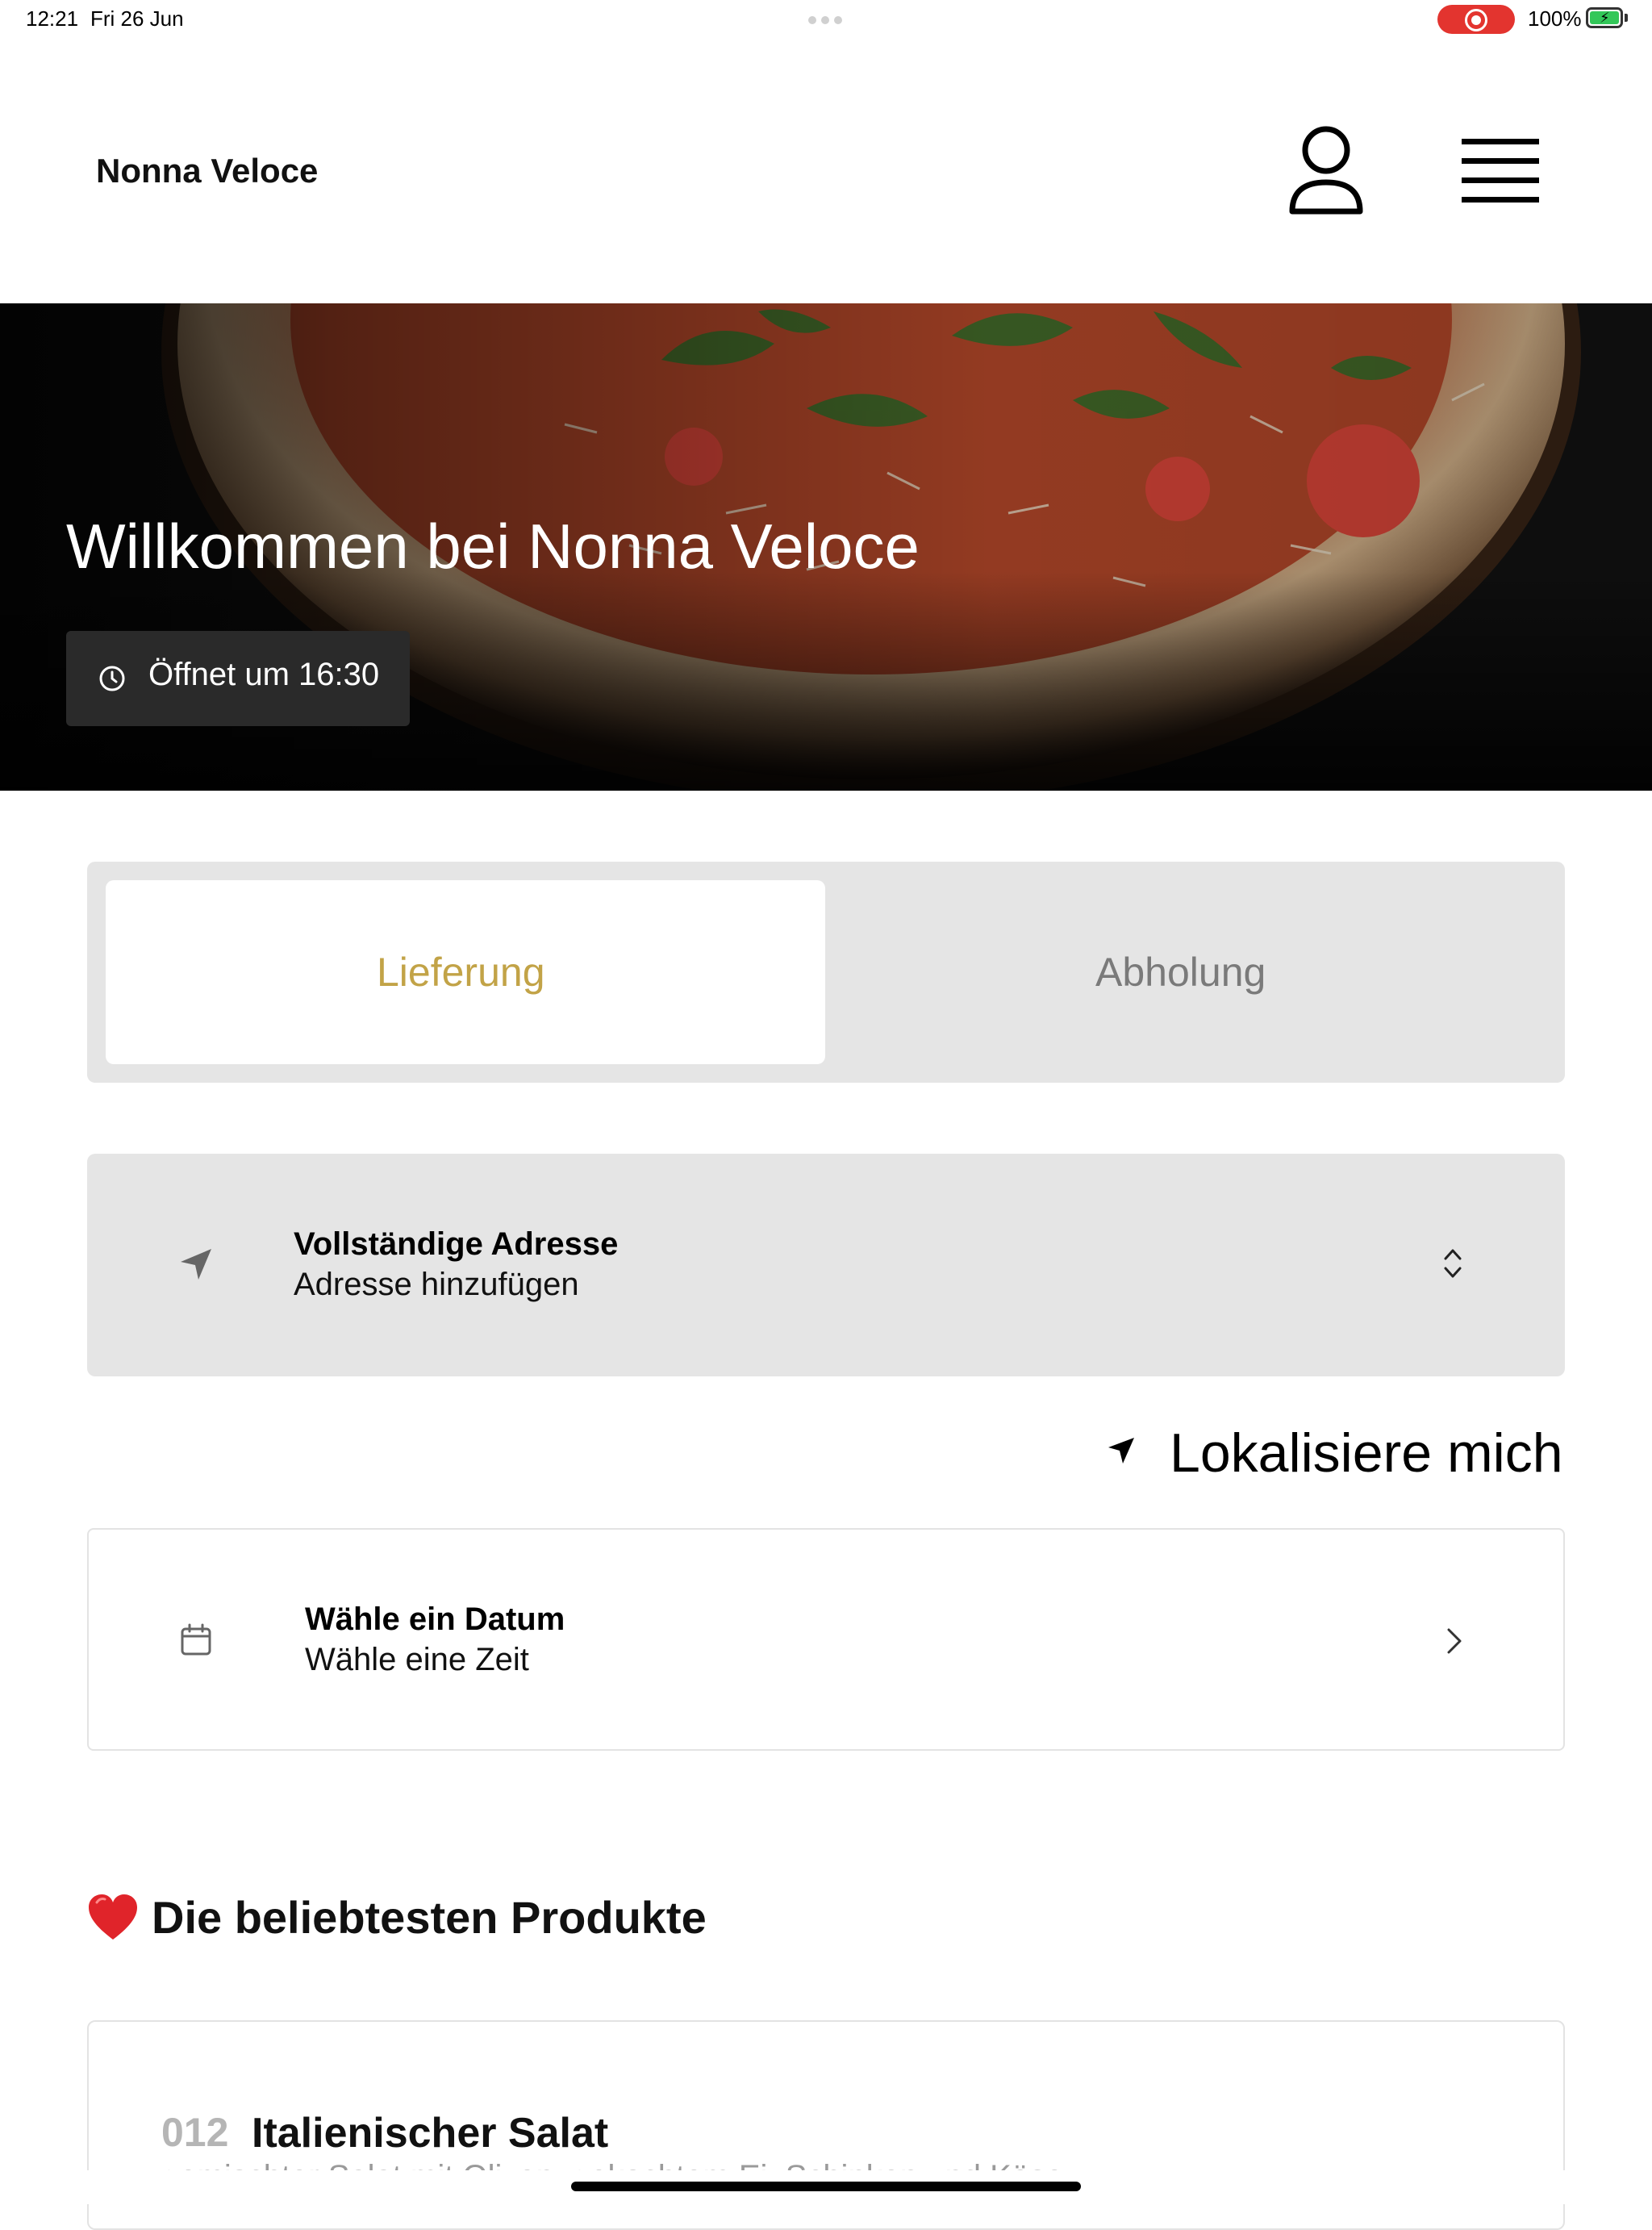 The height and width of the screenshot is (2230, 1652). I want to click on battery-cap, so click(1627, 18).